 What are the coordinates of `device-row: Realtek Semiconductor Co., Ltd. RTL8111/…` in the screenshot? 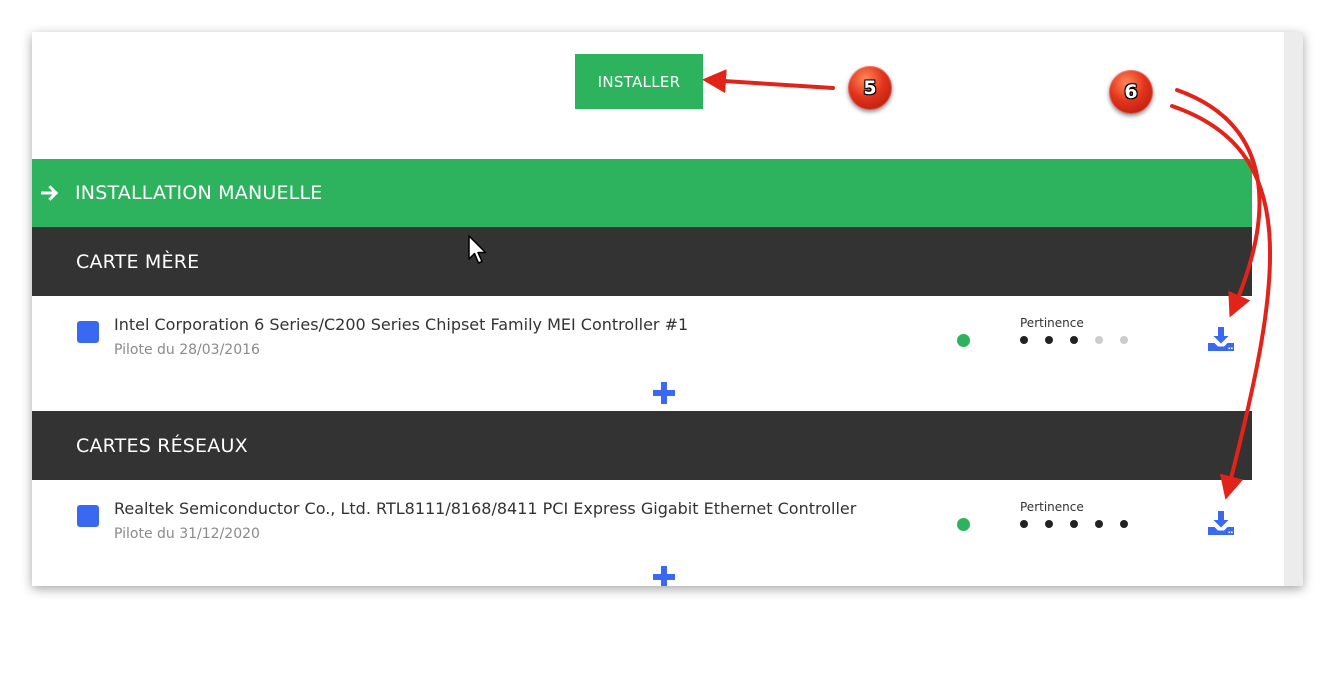 It's located at (642, 533).